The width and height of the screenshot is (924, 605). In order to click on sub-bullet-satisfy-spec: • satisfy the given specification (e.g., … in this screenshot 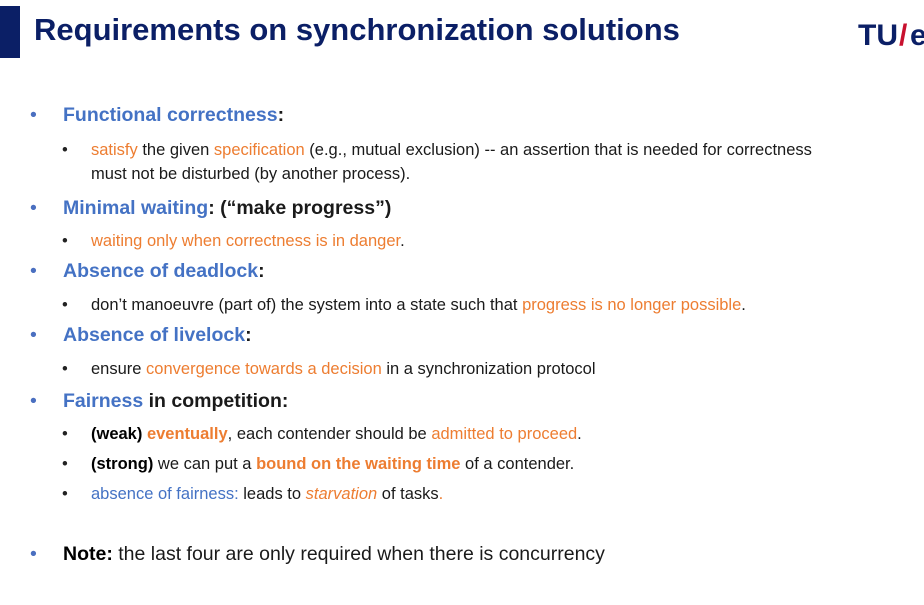, I will do `click(437, 162)`.